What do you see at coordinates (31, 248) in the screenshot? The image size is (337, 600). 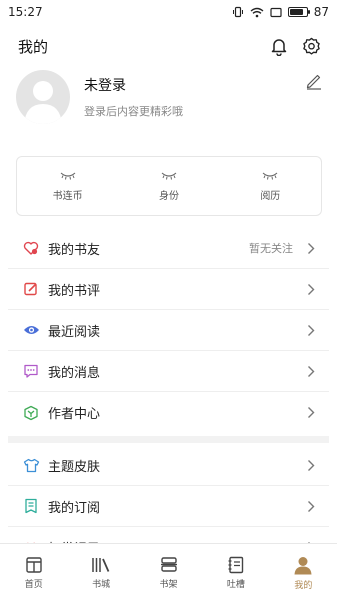 I see `heart-users-icon` at bounding box center [31, 248].